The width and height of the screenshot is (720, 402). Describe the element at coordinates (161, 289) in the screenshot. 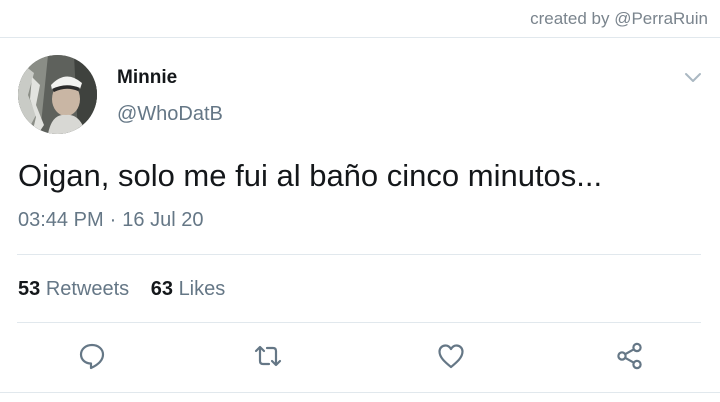

I see `likes-count: 63` at that location.